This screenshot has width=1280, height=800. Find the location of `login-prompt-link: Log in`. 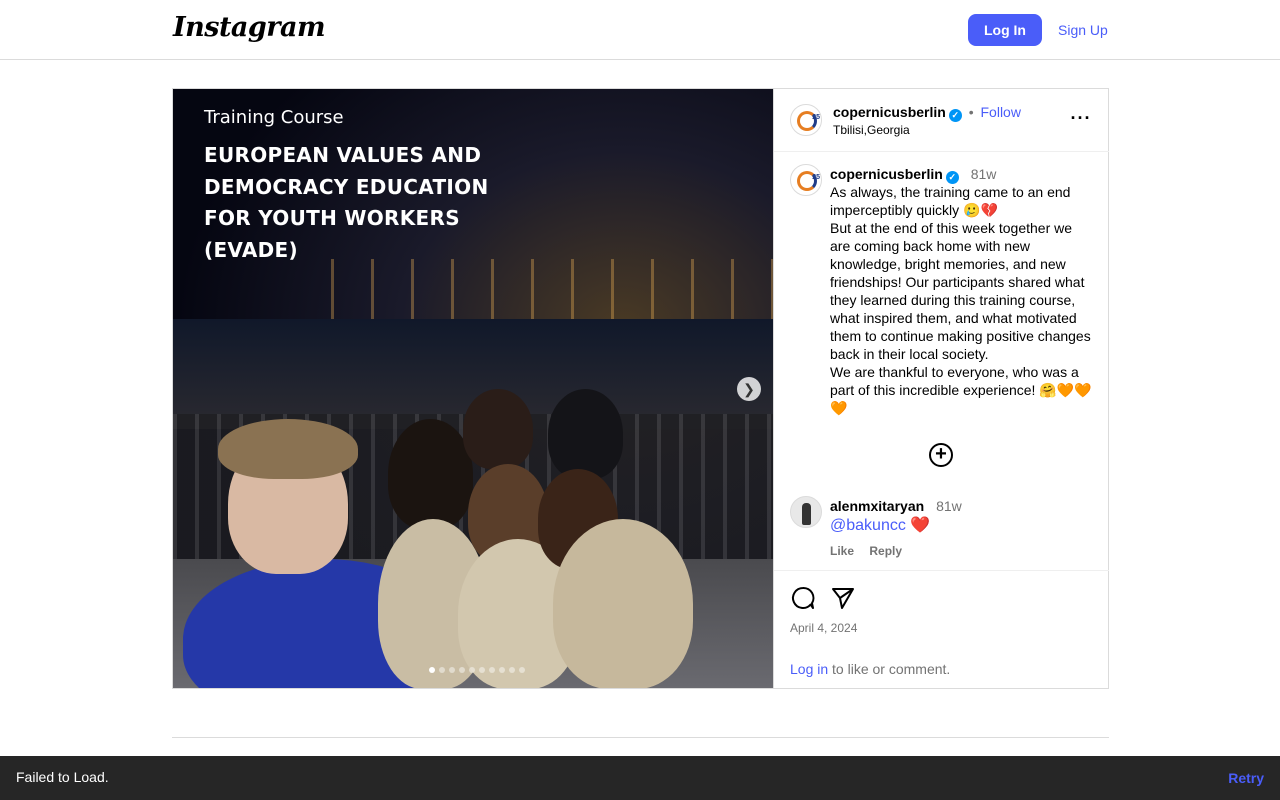

login-prompt-link: Log in is located at coordinates (809, 669).